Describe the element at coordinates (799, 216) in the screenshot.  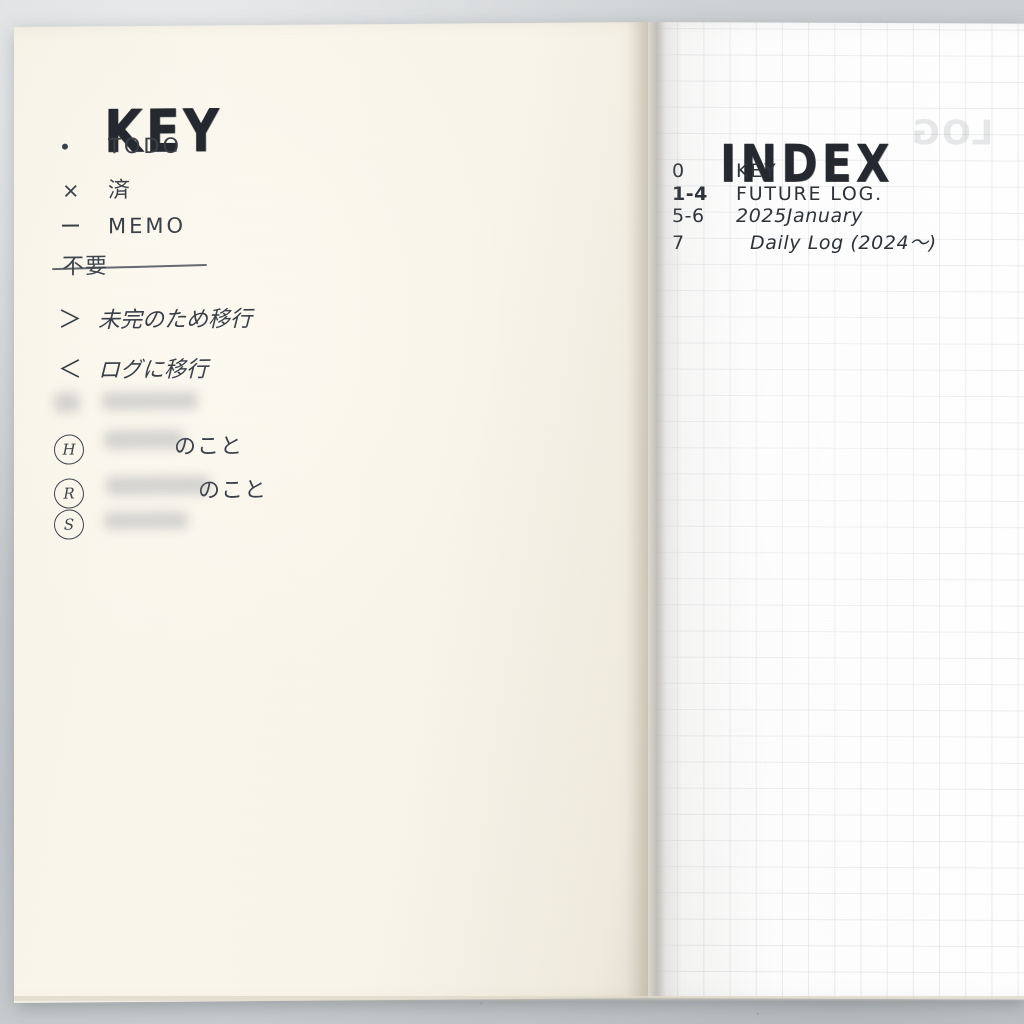
I see `index-label-2: 2025January` at that location.